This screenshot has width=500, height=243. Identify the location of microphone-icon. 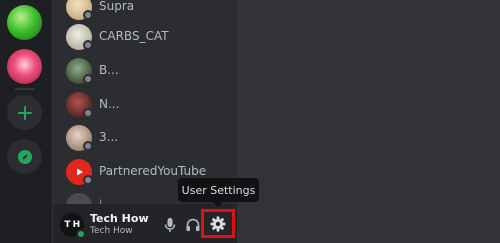
(170, 225).